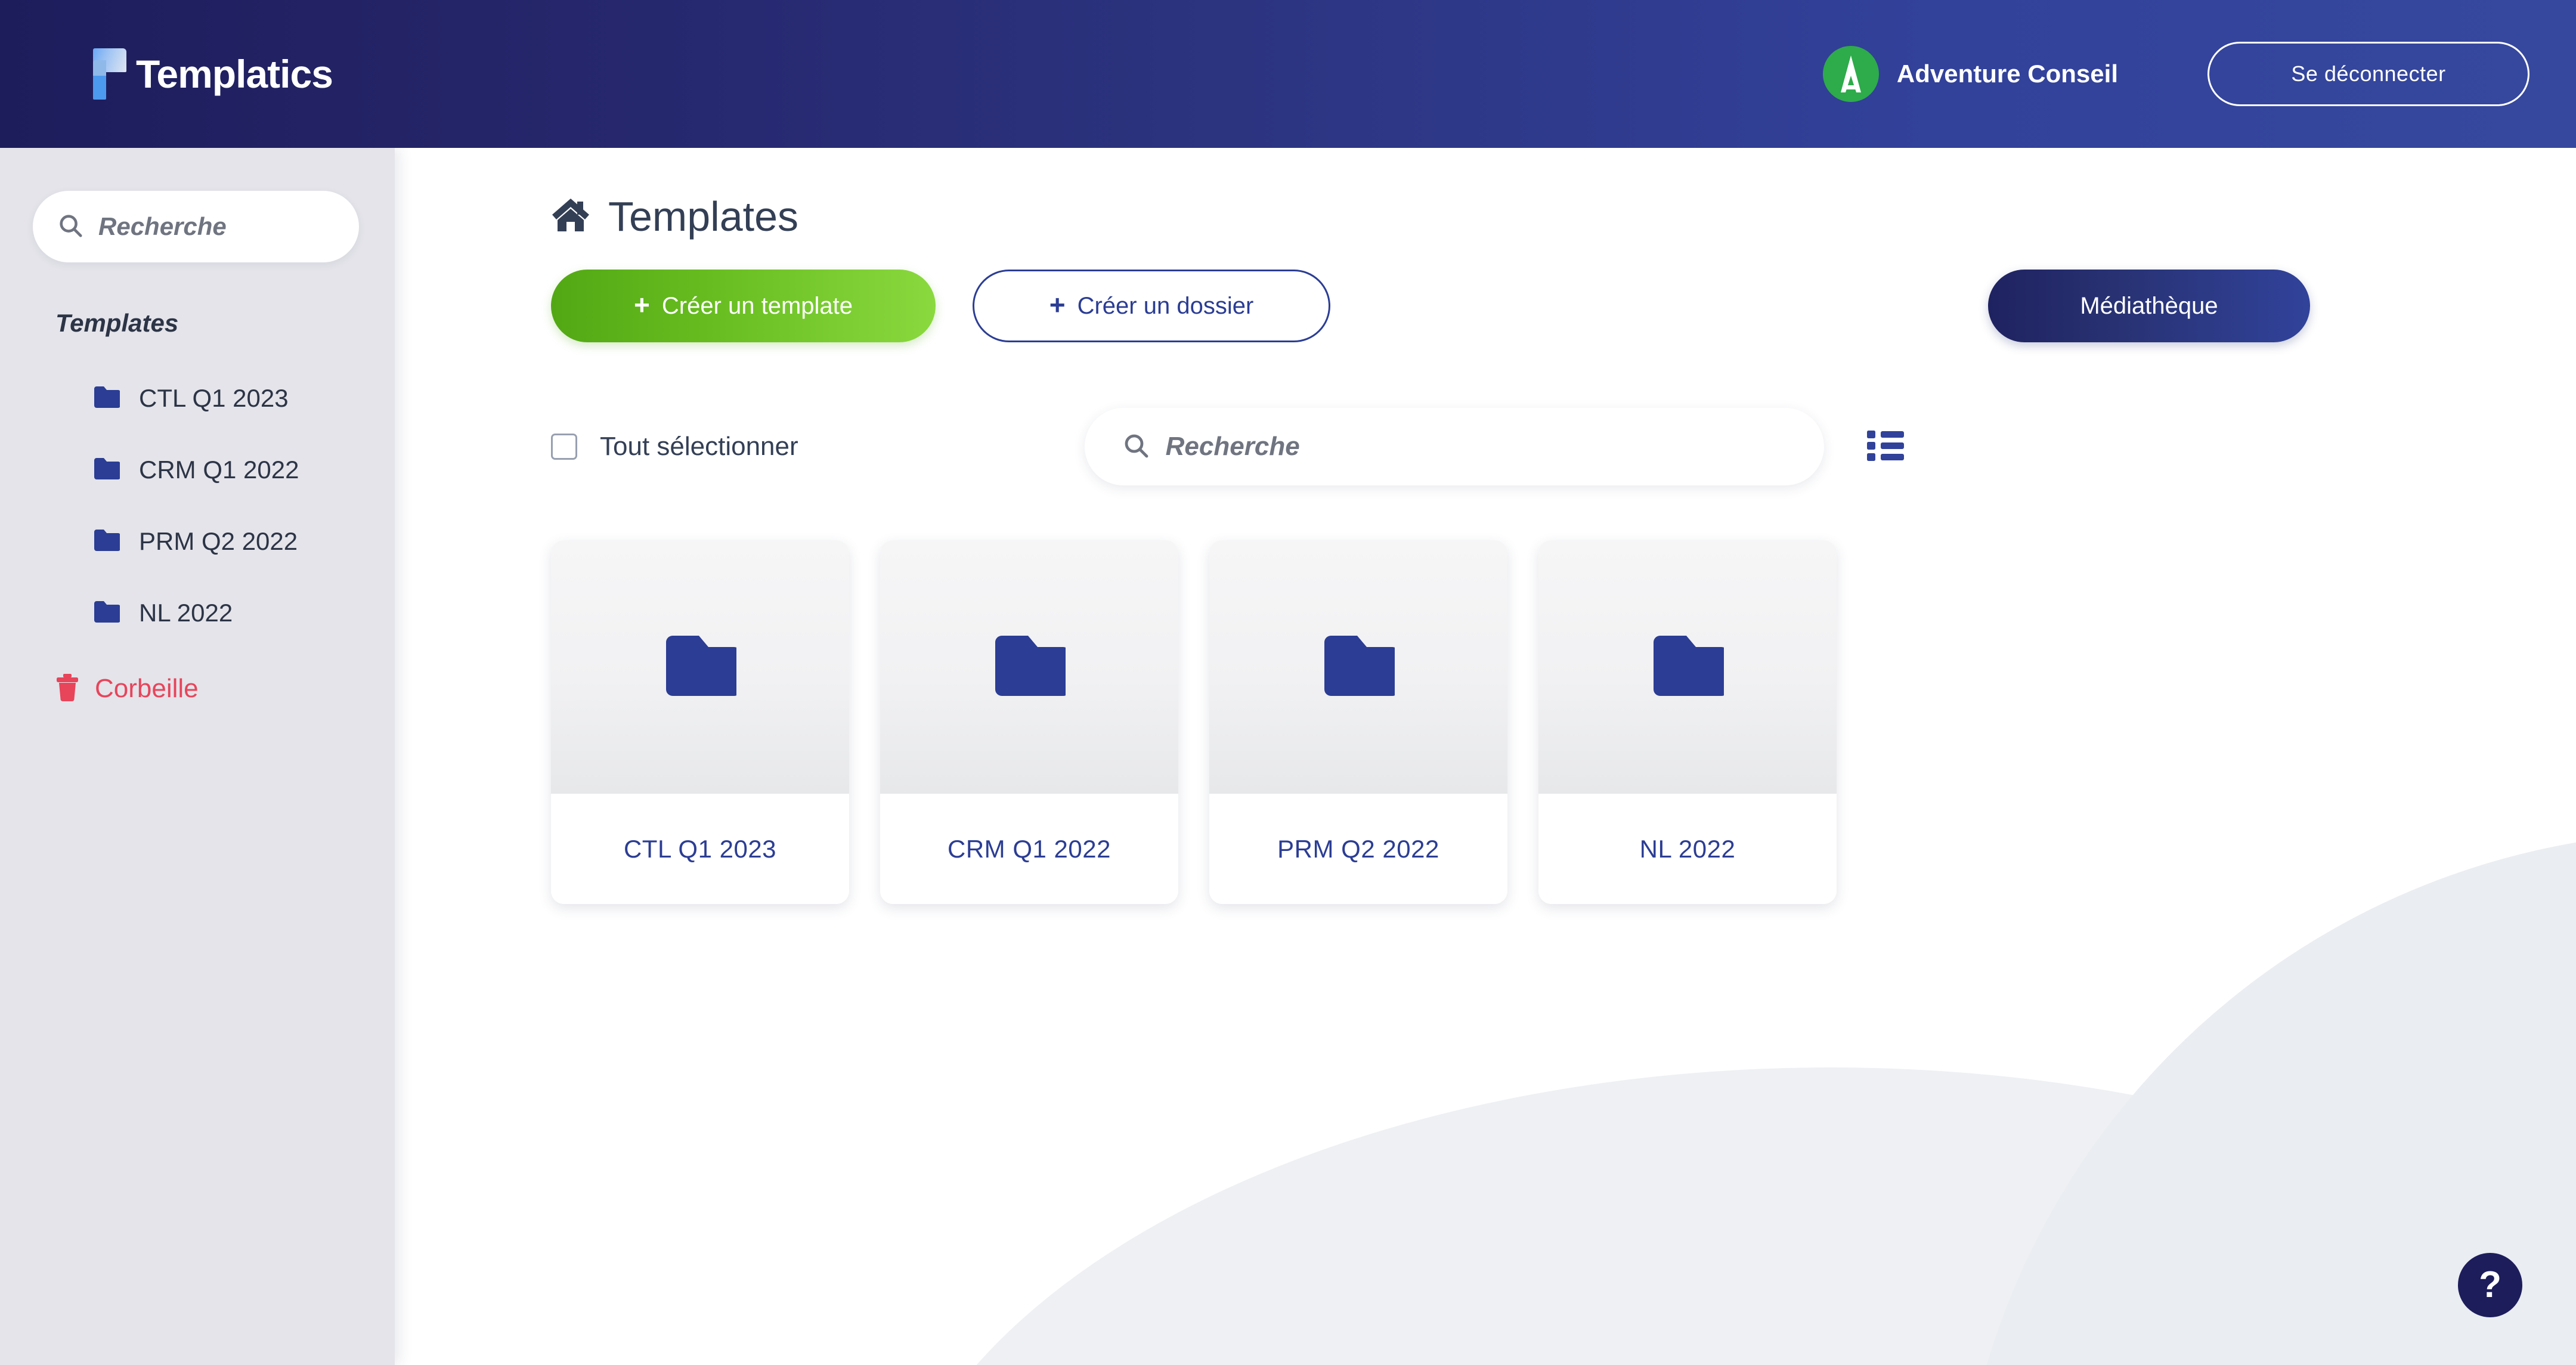 The width and height of the screenshot is (2576, 1365). Describe the element at coordinates (163, 226) in the screenshot. I see `sidebar-search-placeholder: Recherche` at that location.